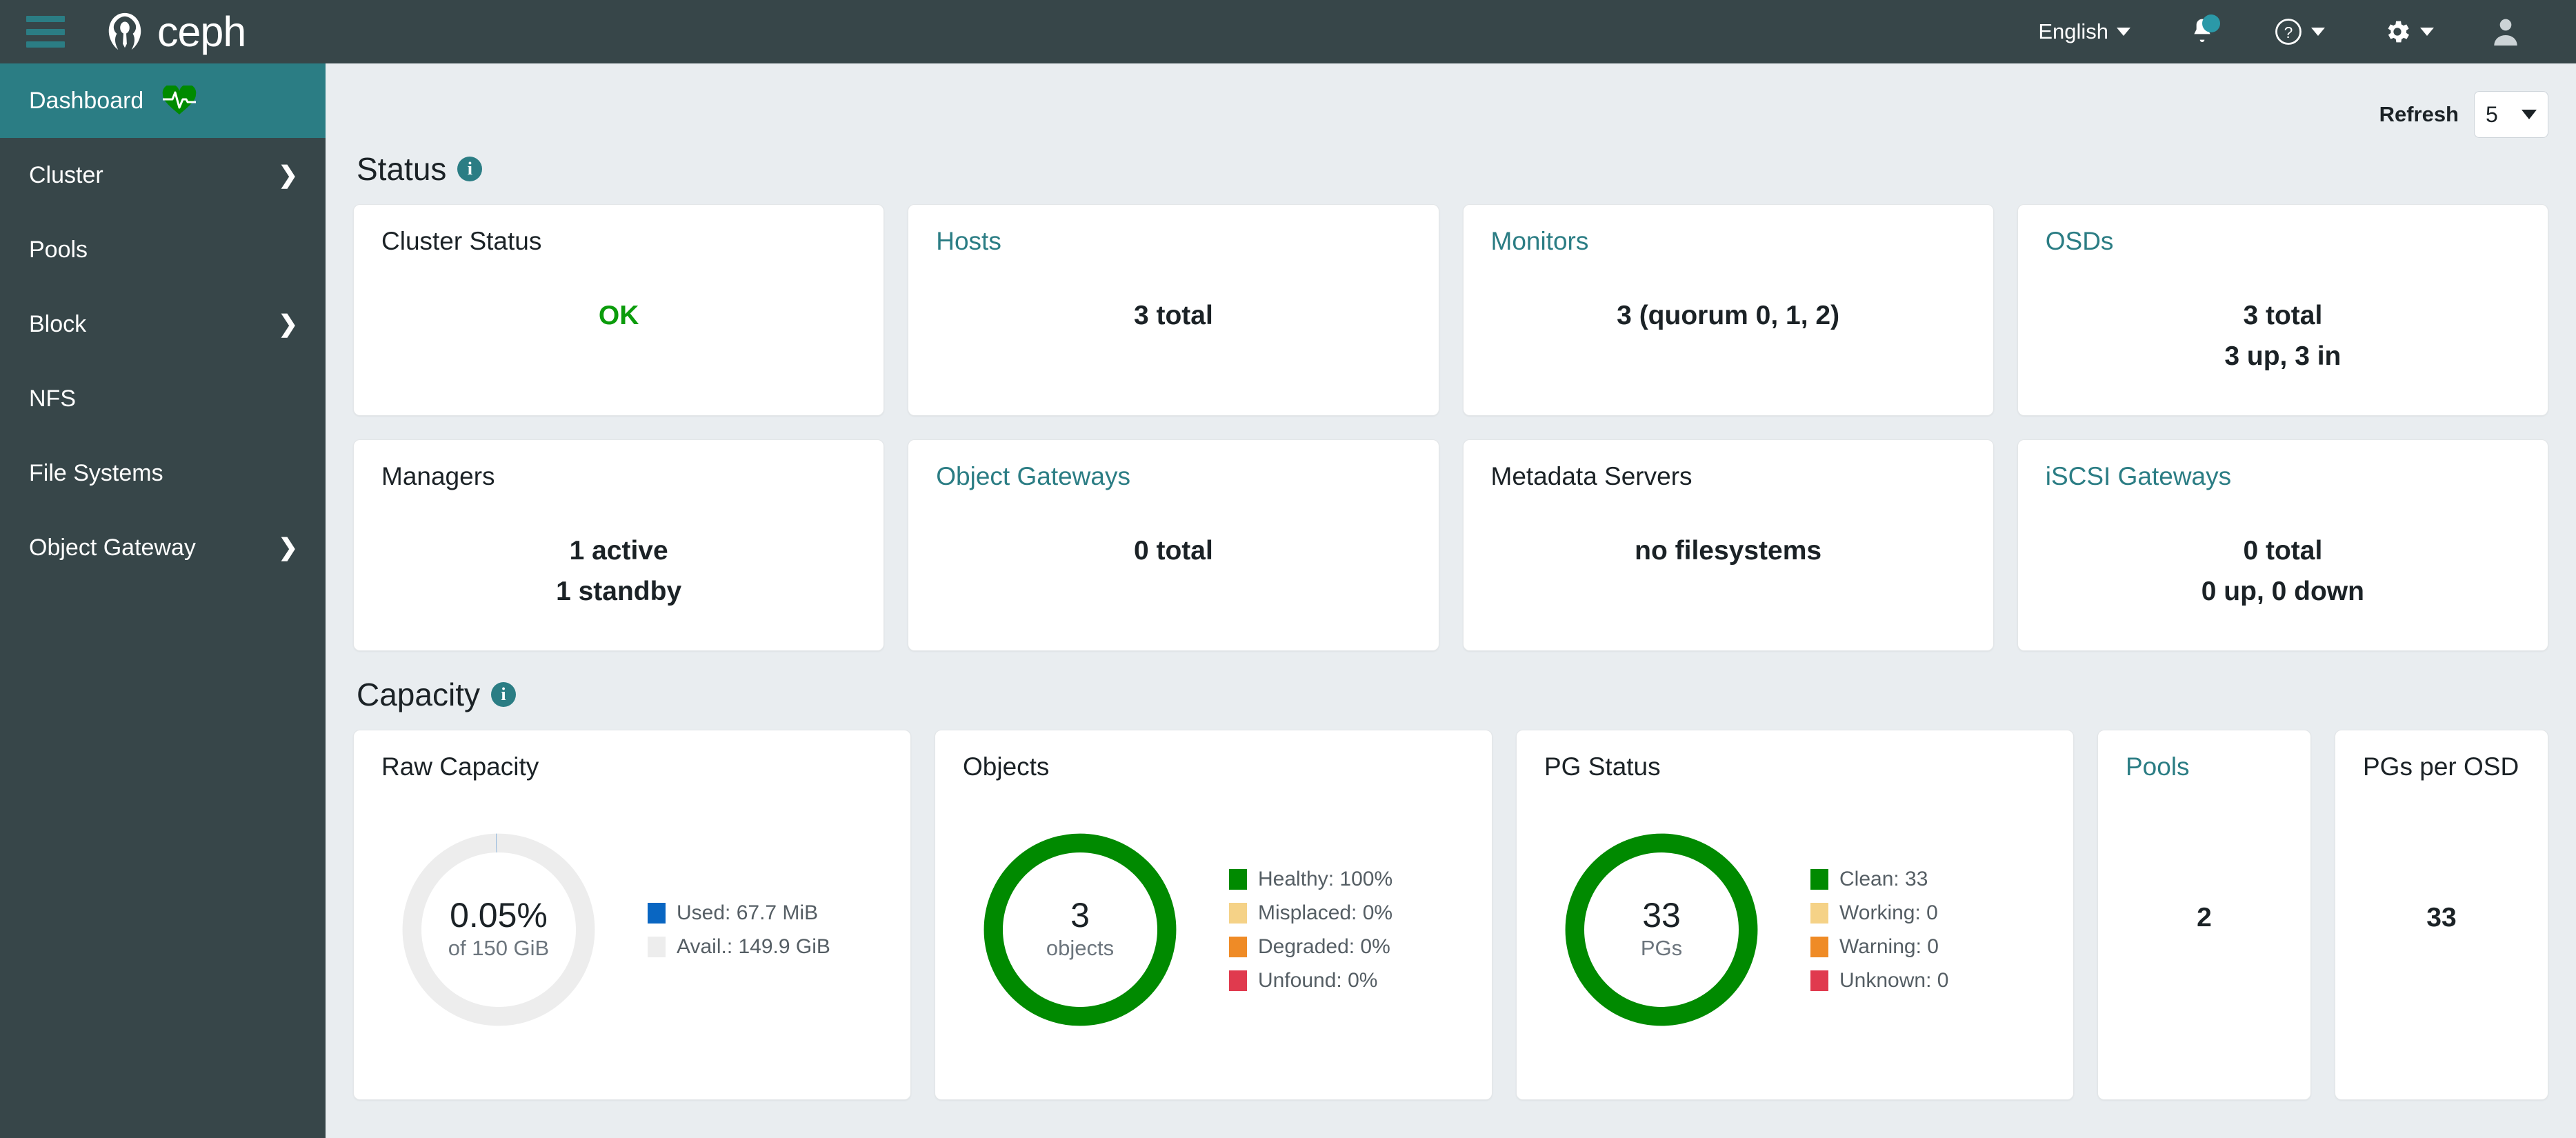  I want to click on donut-center-label: 3 objects, so click(1080, 930).